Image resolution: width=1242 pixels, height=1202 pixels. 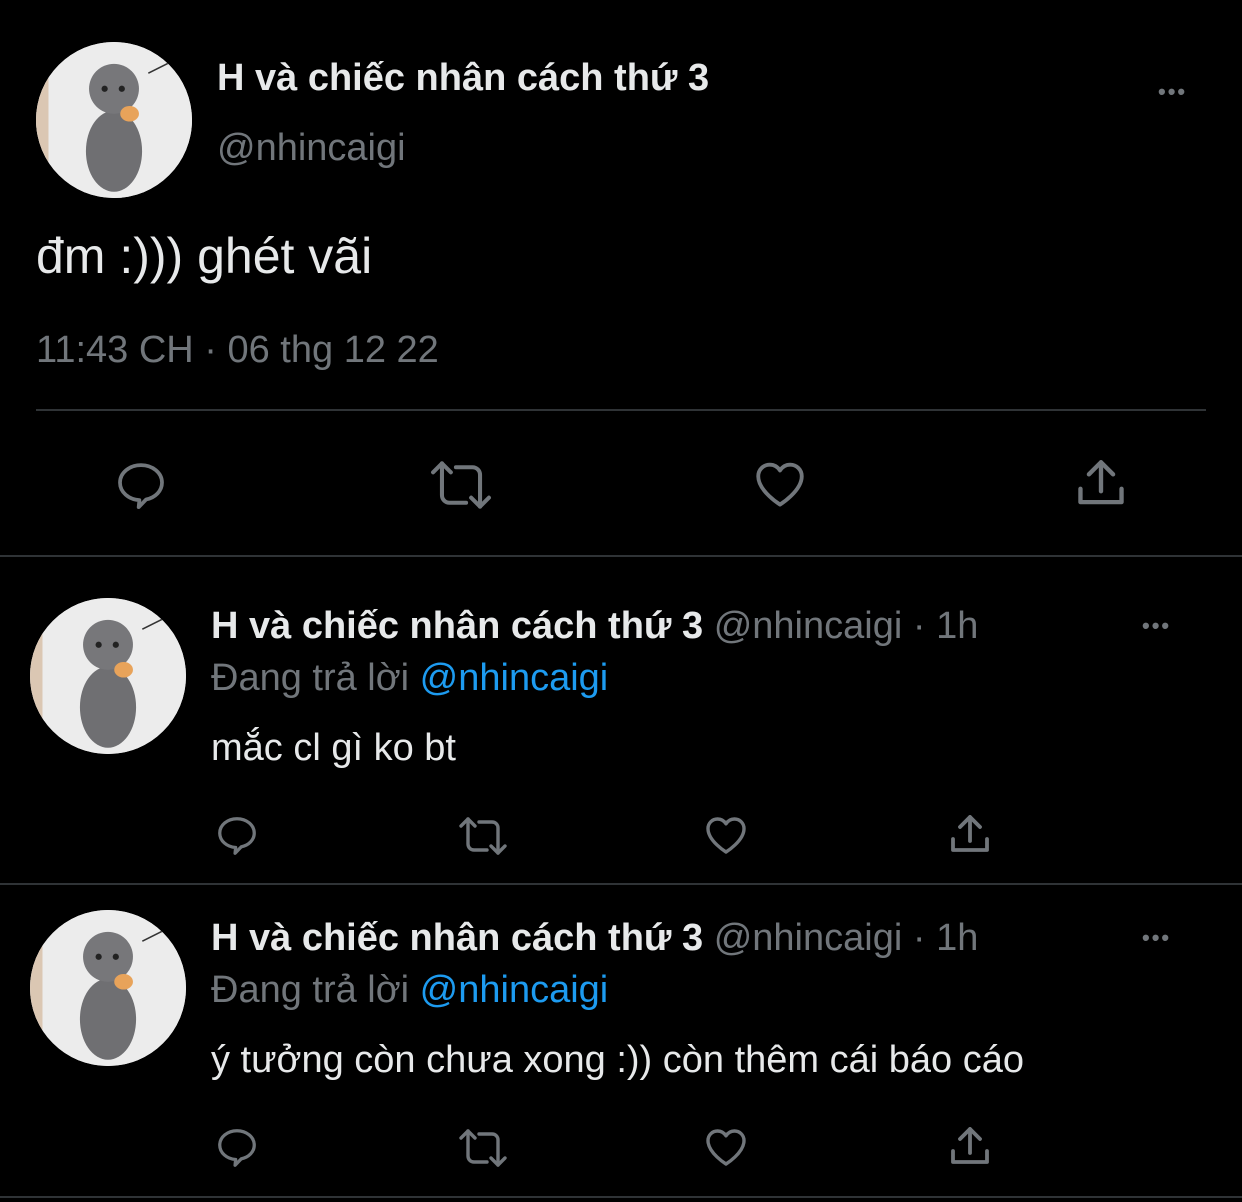 I want to click on divider, so click(x=621, y=410).